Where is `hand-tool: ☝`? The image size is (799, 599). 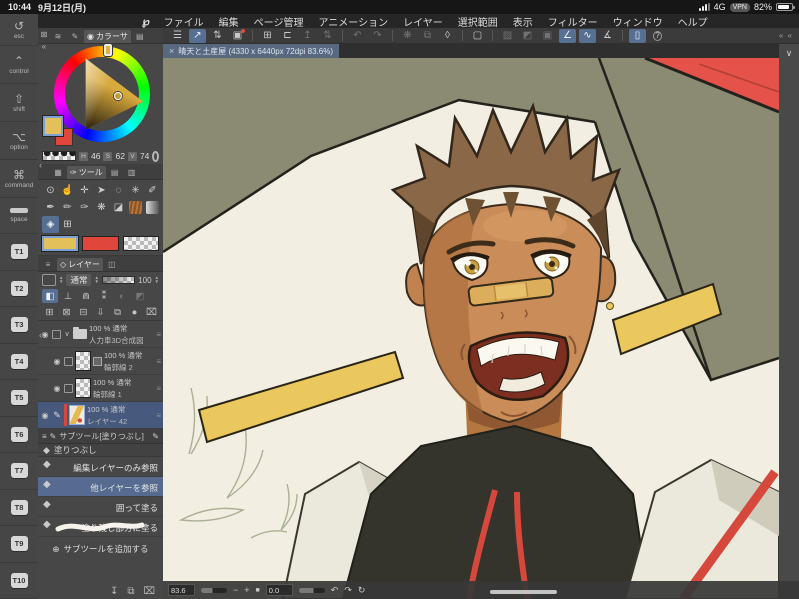 hand-tool: ☝ is located at coordinates (67, 190).